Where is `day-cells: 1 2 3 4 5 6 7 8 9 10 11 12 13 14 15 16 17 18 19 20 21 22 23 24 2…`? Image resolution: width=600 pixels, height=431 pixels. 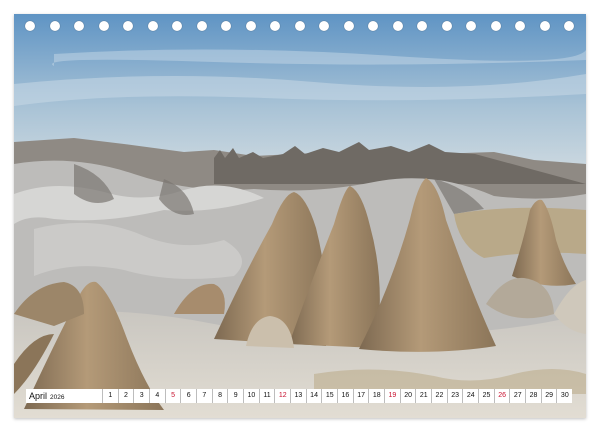
day-cells: 1 2 3 4 5 6 7 8 9 10 11 12 13 14 15 16 17 18 19 20 21 22 23 24 2… is located at coordinates (337, 396).